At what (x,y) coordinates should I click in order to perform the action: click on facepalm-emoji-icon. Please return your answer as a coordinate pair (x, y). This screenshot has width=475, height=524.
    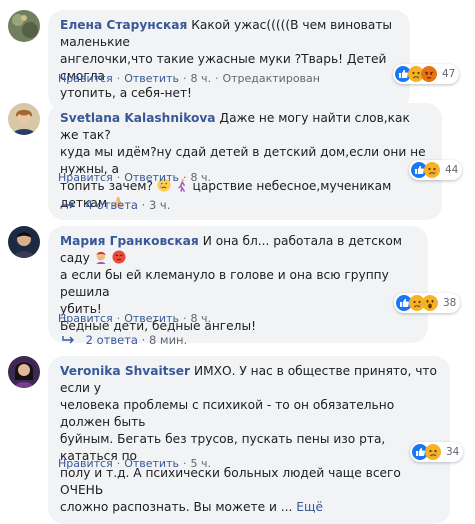
    Looking at the image, I should click on (101, 257).